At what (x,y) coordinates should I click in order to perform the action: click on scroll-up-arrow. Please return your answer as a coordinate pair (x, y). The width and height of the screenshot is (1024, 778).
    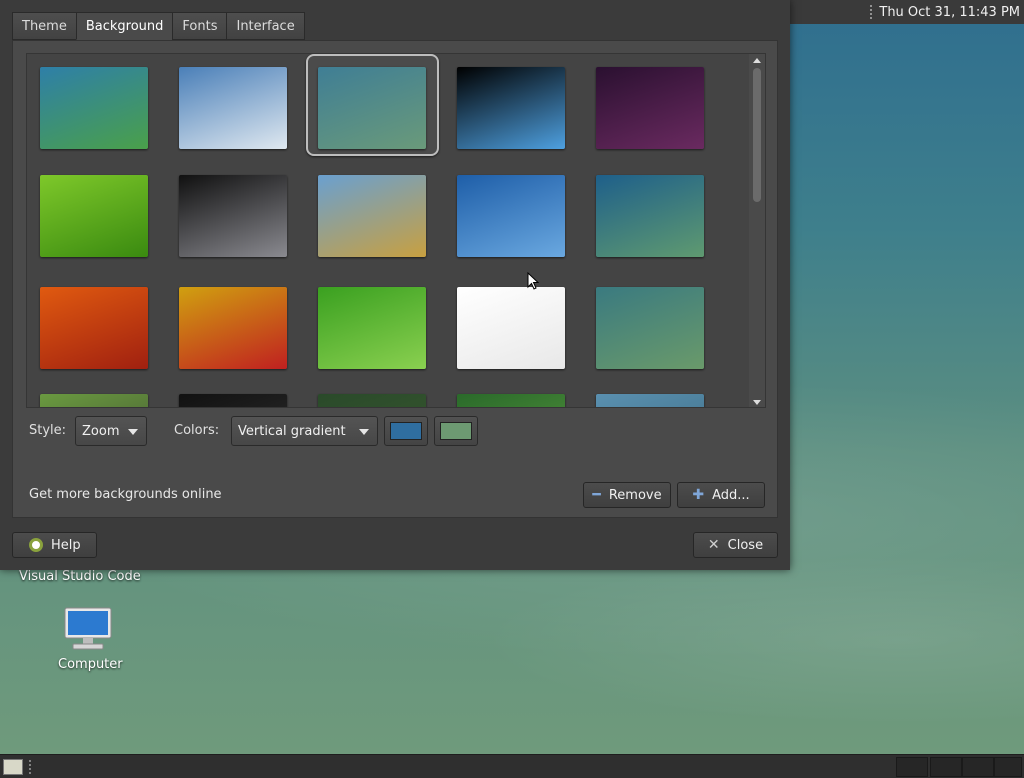
    Looking at the image, I should click on (757, 60).